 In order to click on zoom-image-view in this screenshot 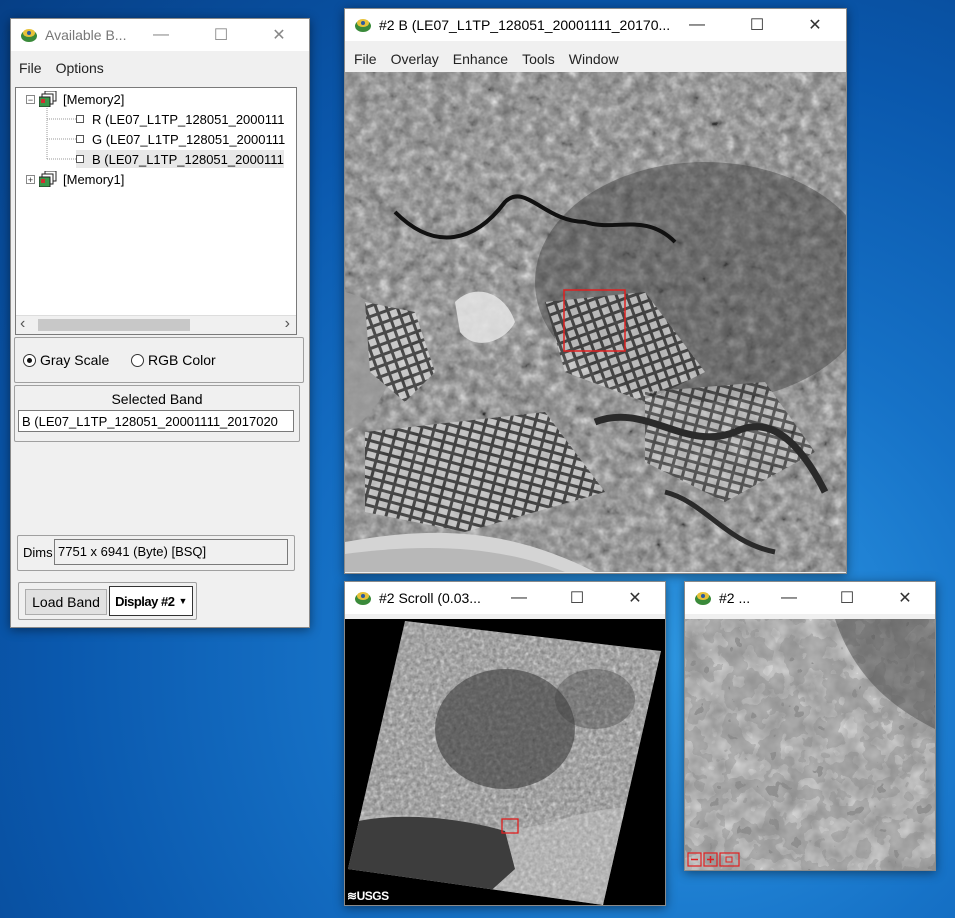, I will do `click(810, 744)`.